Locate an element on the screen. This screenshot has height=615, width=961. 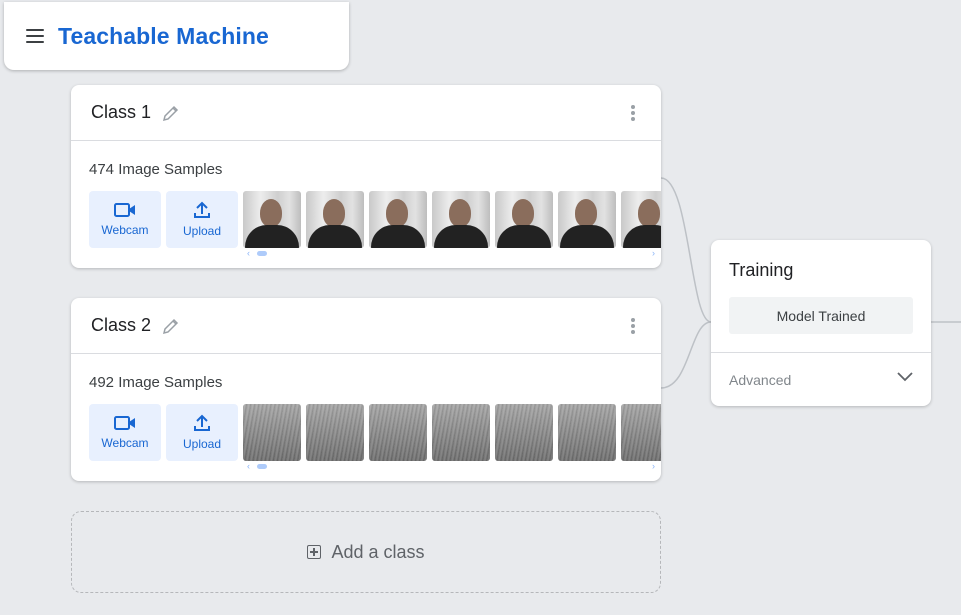
add-box-icon is located at coordinates (314, 552).